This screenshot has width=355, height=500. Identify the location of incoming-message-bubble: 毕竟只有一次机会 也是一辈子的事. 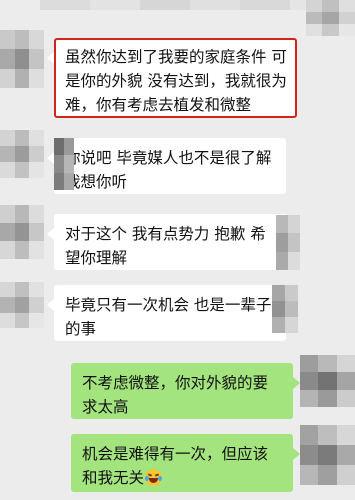
(170, 313).